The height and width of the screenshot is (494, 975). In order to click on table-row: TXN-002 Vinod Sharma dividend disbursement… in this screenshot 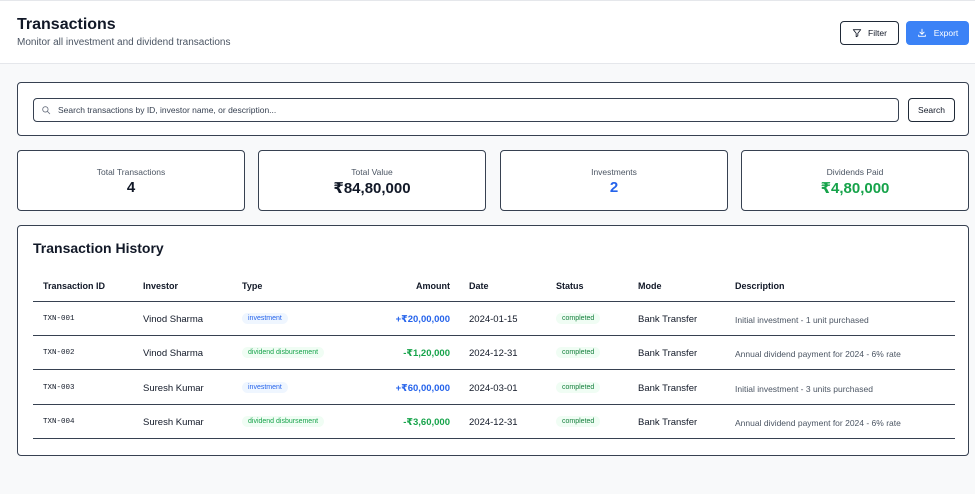, I will do `click(494, 353)`.